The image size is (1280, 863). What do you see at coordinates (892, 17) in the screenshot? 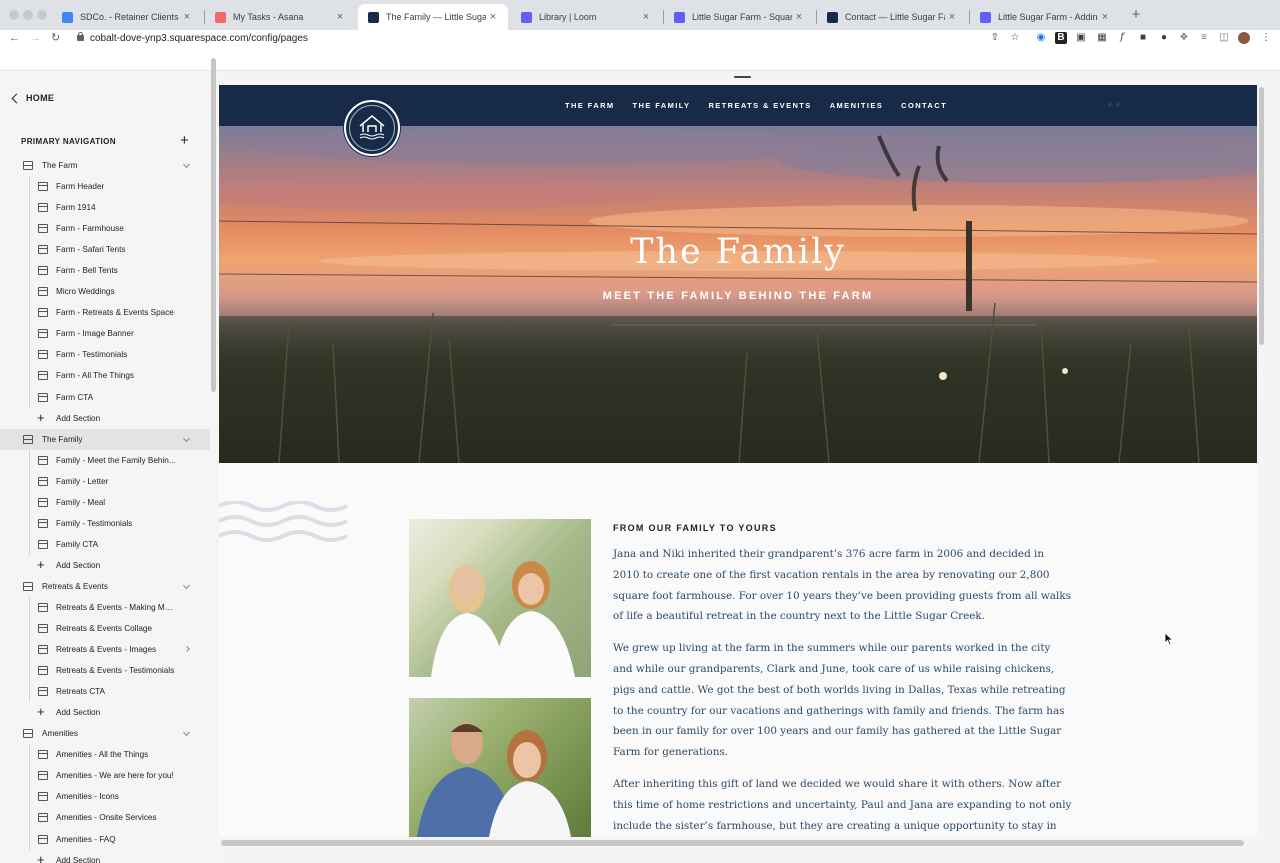
I see `browser-tab: Contact — Little Sugar Farm -×` at bounding box center [892, 17].